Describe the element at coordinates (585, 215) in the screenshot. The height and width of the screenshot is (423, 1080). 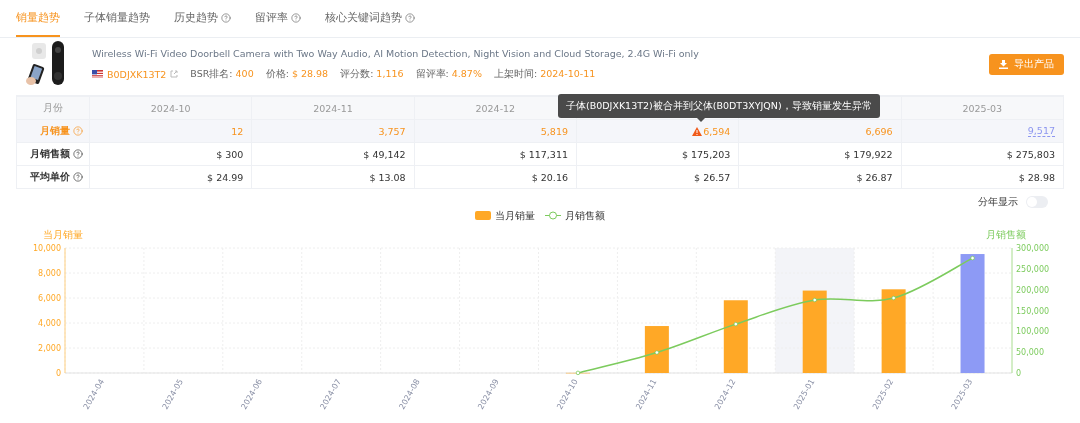
I see `legend-label: 月销售额` at that location.